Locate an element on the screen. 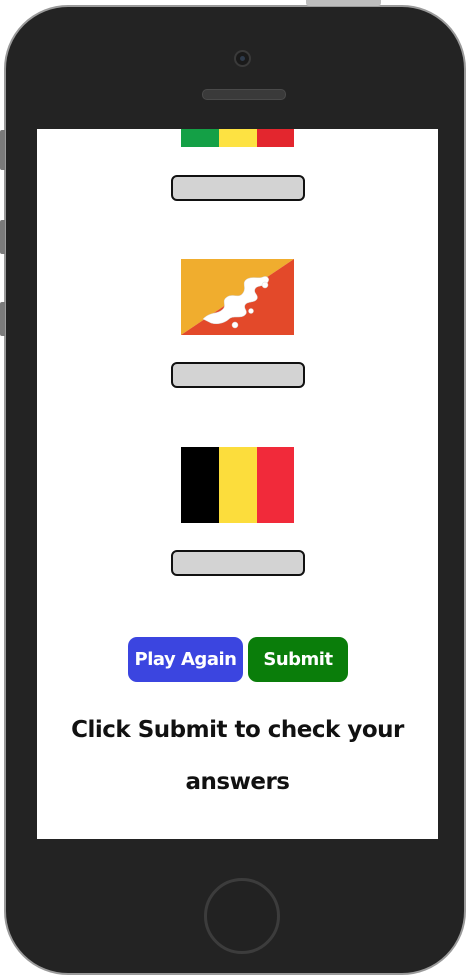 The width and height of the screenshot is (471, 978). instruction-message: Click Submit to check your answers is located at coordinates (237, 756).